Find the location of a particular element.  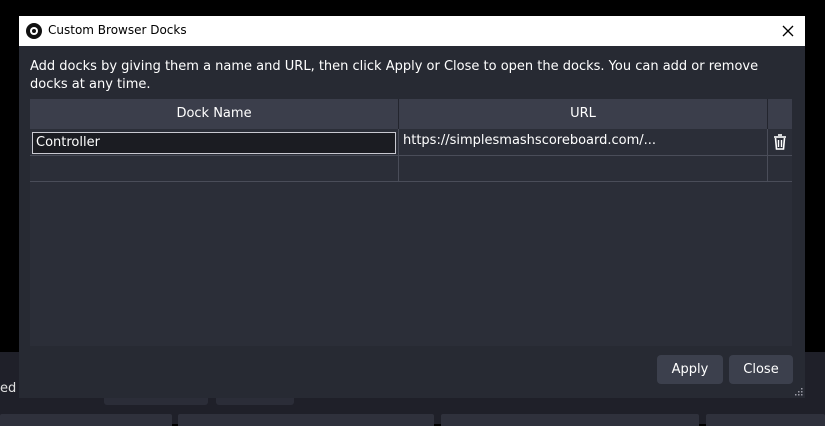

trash-icon is located at coordinates (780, 142).